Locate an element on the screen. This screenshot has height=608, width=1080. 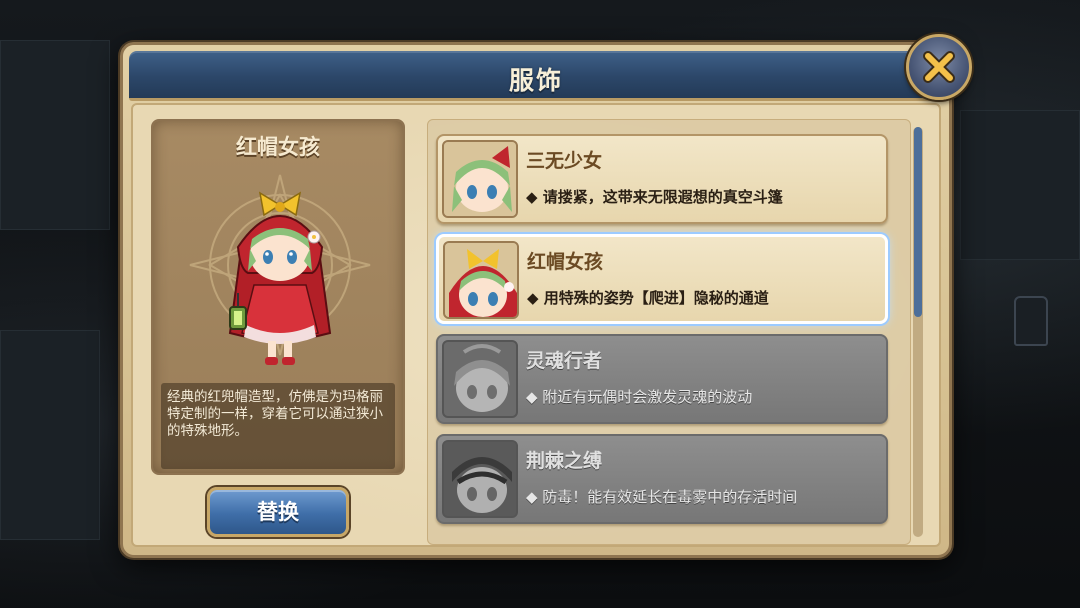
outfit-description: ◆ 防毒！能有效延长在毒雾中的存活时间 is located at coordinates (662, 497).